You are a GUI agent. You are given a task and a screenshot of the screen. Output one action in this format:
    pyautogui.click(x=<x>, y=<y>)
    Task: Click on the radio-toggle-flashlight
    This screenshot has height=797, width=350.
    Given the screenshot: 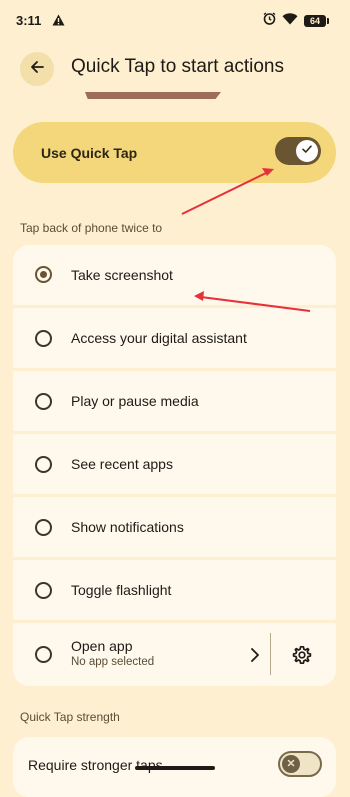 What is the action you would take?
    pyautogui.click(x=43, y=590)
    